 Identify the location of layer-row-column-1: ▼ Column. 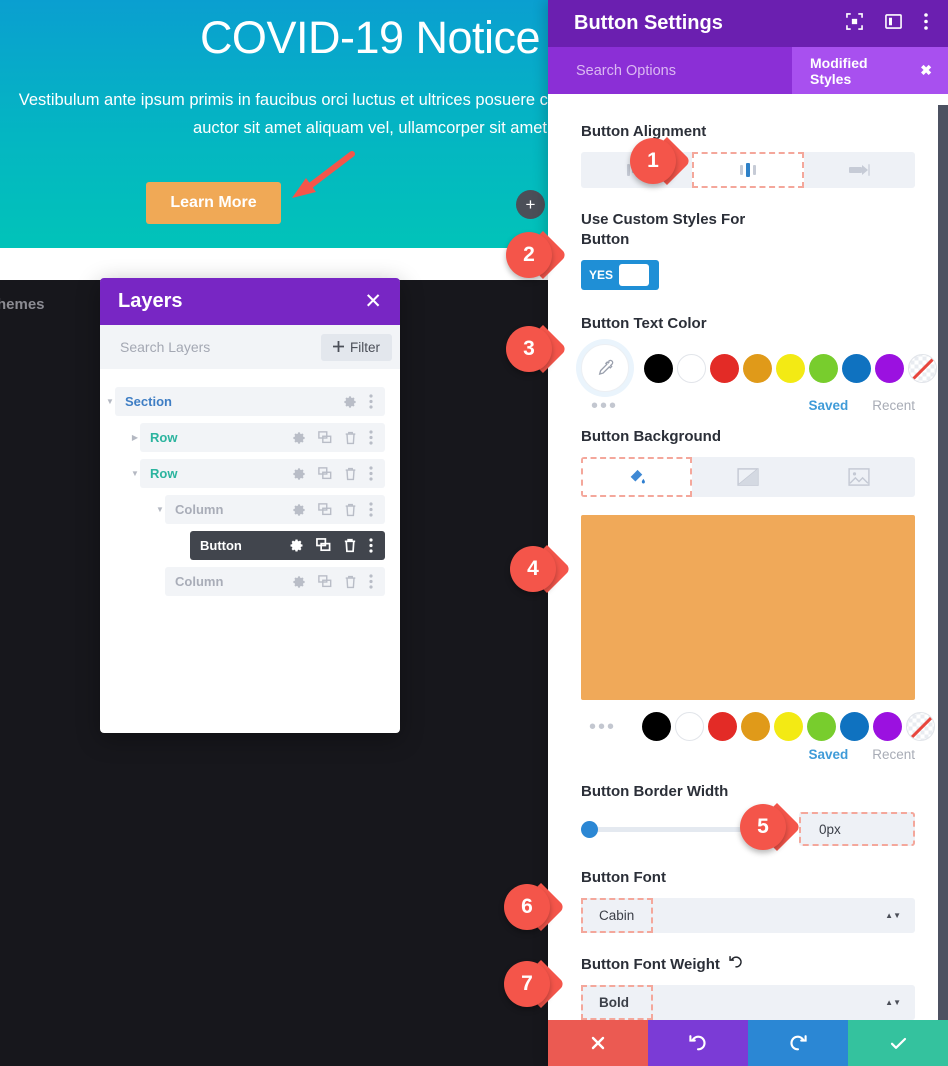
(270, 509).